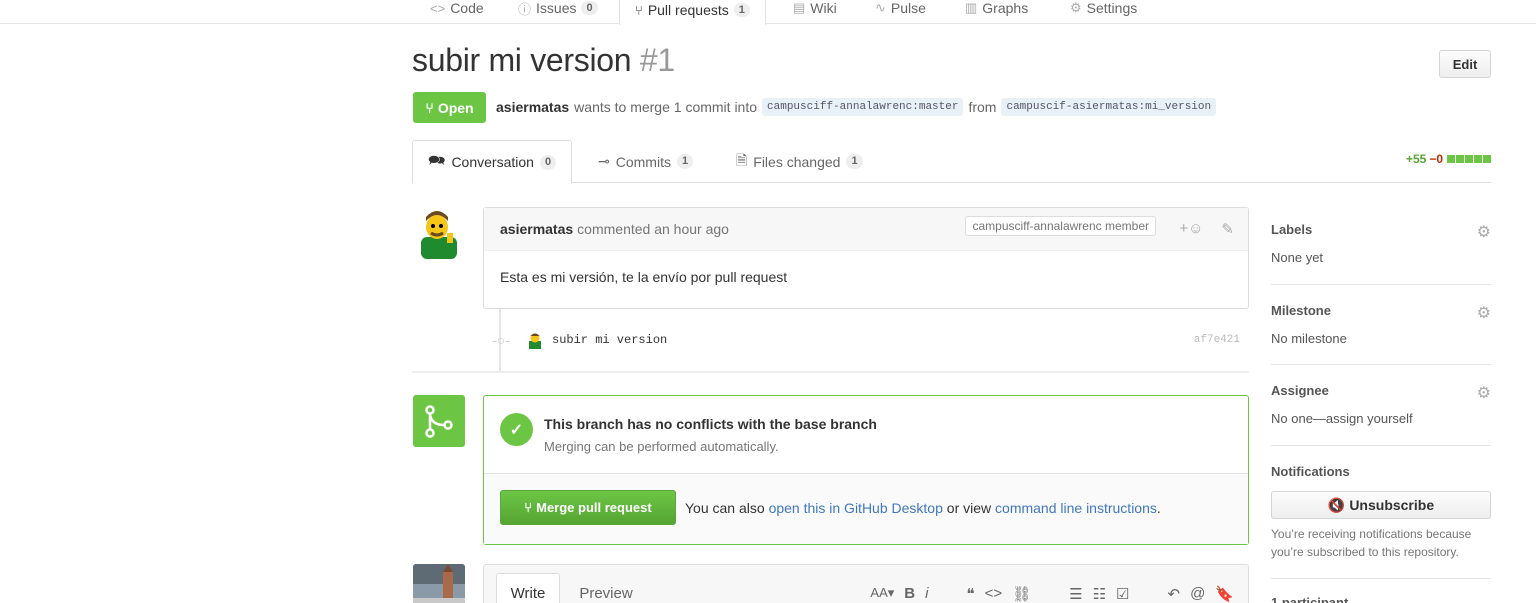 The width and height of the screenshot is (1536, 603). What do you see at coordinates (1381, 471) in the screenshot?
I see `sidebar-notifications: Notifications` at bounding box center [1381, 471].